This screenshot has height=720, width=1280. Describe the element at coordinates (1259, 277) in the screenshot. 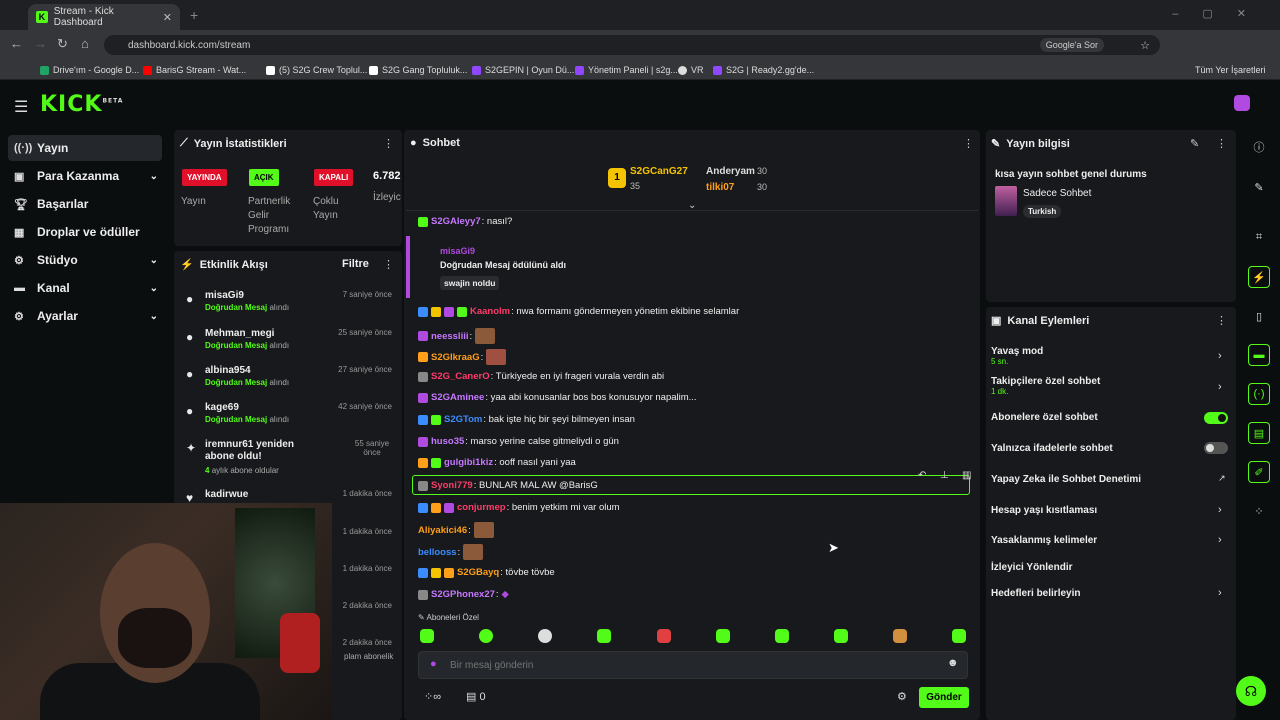

I see `bolt-icon: ⚡` at that location.